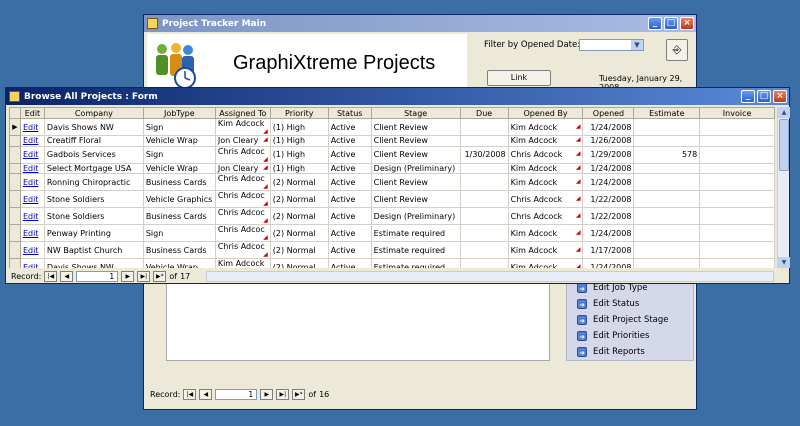 The height and width of the screenshot is (426, 800). What do you see at coordinates (630, 352) in the screenshot?
I see `edit-reports-button: ➜ Edit Reports` at bounding box center [630, 352].